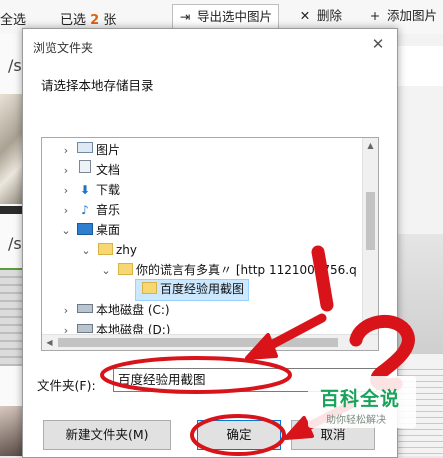  I want to click on add-image-button: + 添加图片, so click(403, 16).